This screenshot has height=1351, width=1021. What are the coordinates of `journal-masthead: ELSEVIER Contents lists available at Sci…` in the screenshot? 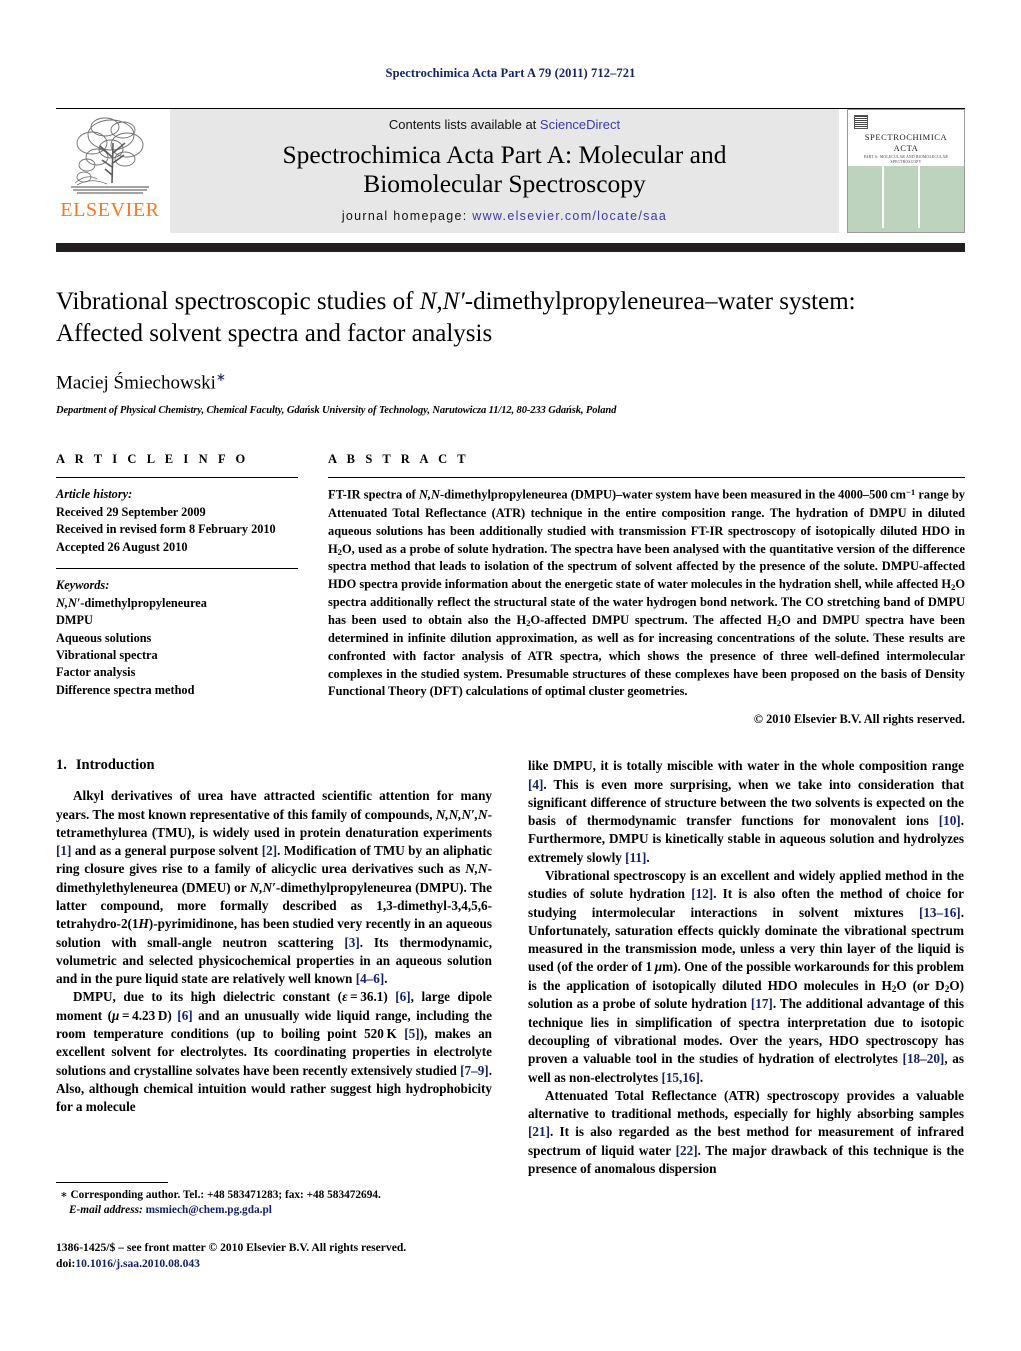 It's located at (510, 170).